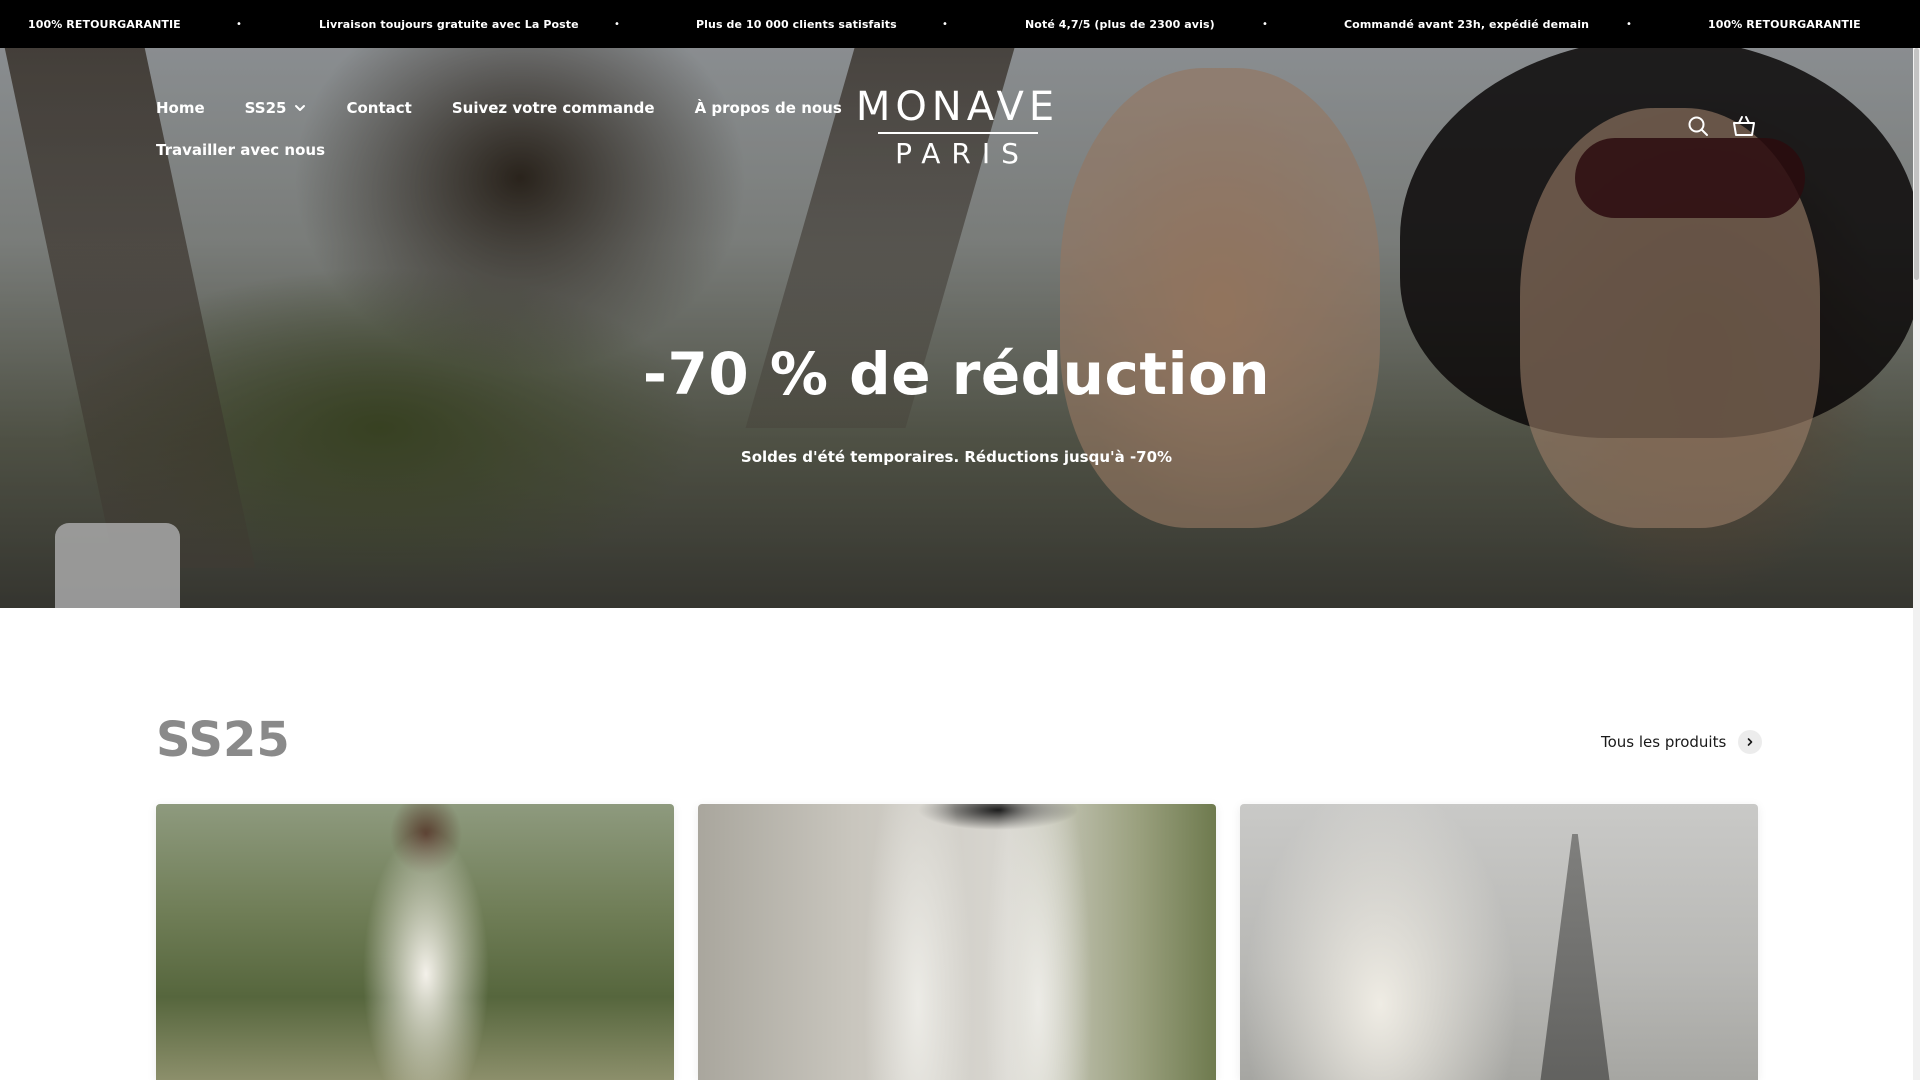  What do you see at coordinates (240, 150) in the screenshot?
I see `nav-careers: Travailler avec nous` at bounding box center [240, 150].